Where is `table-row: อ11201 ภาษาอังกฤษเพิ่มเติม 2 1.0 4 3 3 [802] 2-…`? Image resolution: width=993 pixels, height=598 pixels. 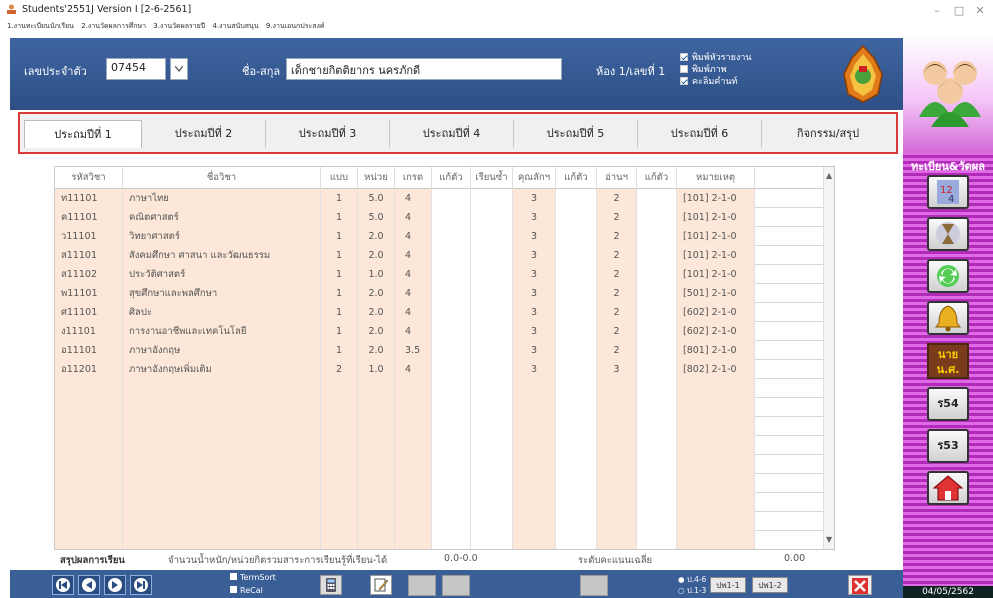 table-row: อ11201 ภาษาอังกฤษเพิ่มเติม 2 1.0 4 3 3 [802] 2-… is located at coordinates (439, 369).